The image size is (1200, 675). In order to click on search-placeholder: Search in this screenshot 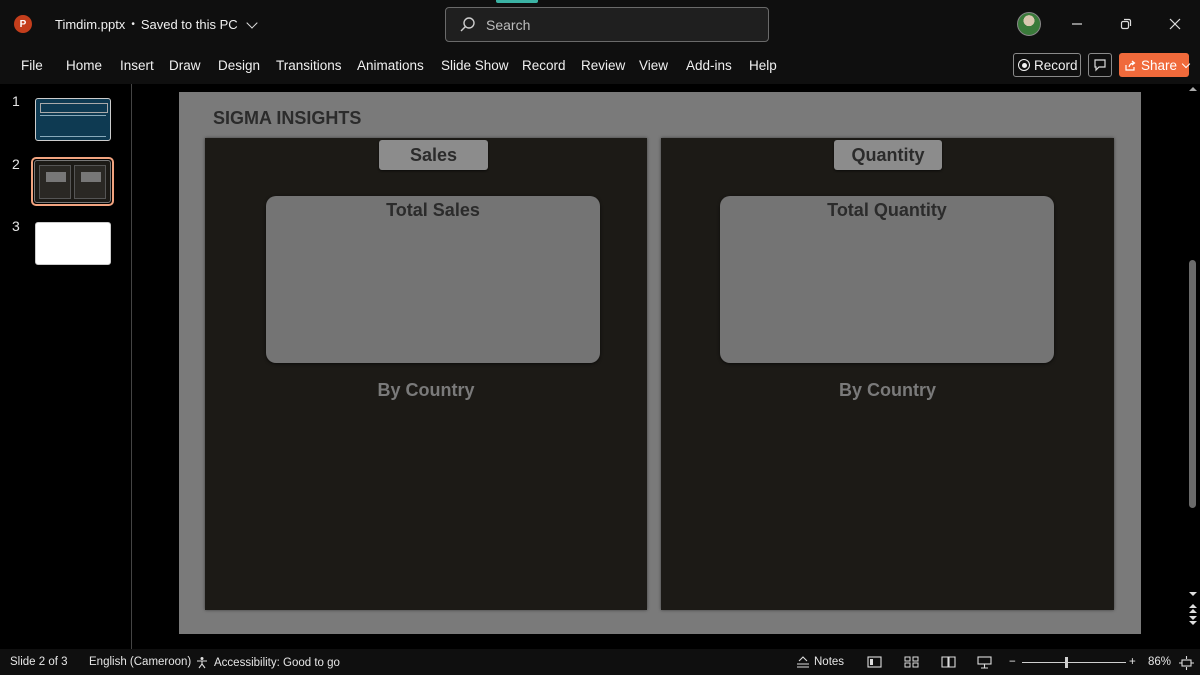, I will do `click(508, 24)`.